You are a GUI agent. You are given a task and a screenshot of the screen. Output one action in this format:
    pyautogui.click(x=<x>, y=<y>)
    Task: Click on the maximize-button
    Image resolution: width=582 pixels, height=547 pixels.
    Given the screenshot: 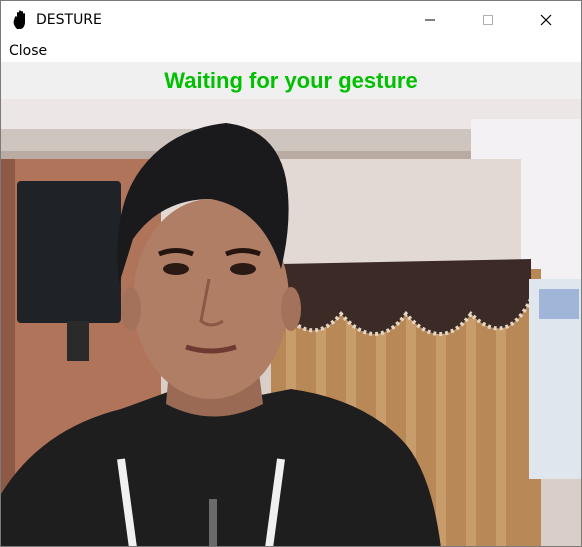 What is the action you would take?
    pyautogui.click(x=488, y=19)
    